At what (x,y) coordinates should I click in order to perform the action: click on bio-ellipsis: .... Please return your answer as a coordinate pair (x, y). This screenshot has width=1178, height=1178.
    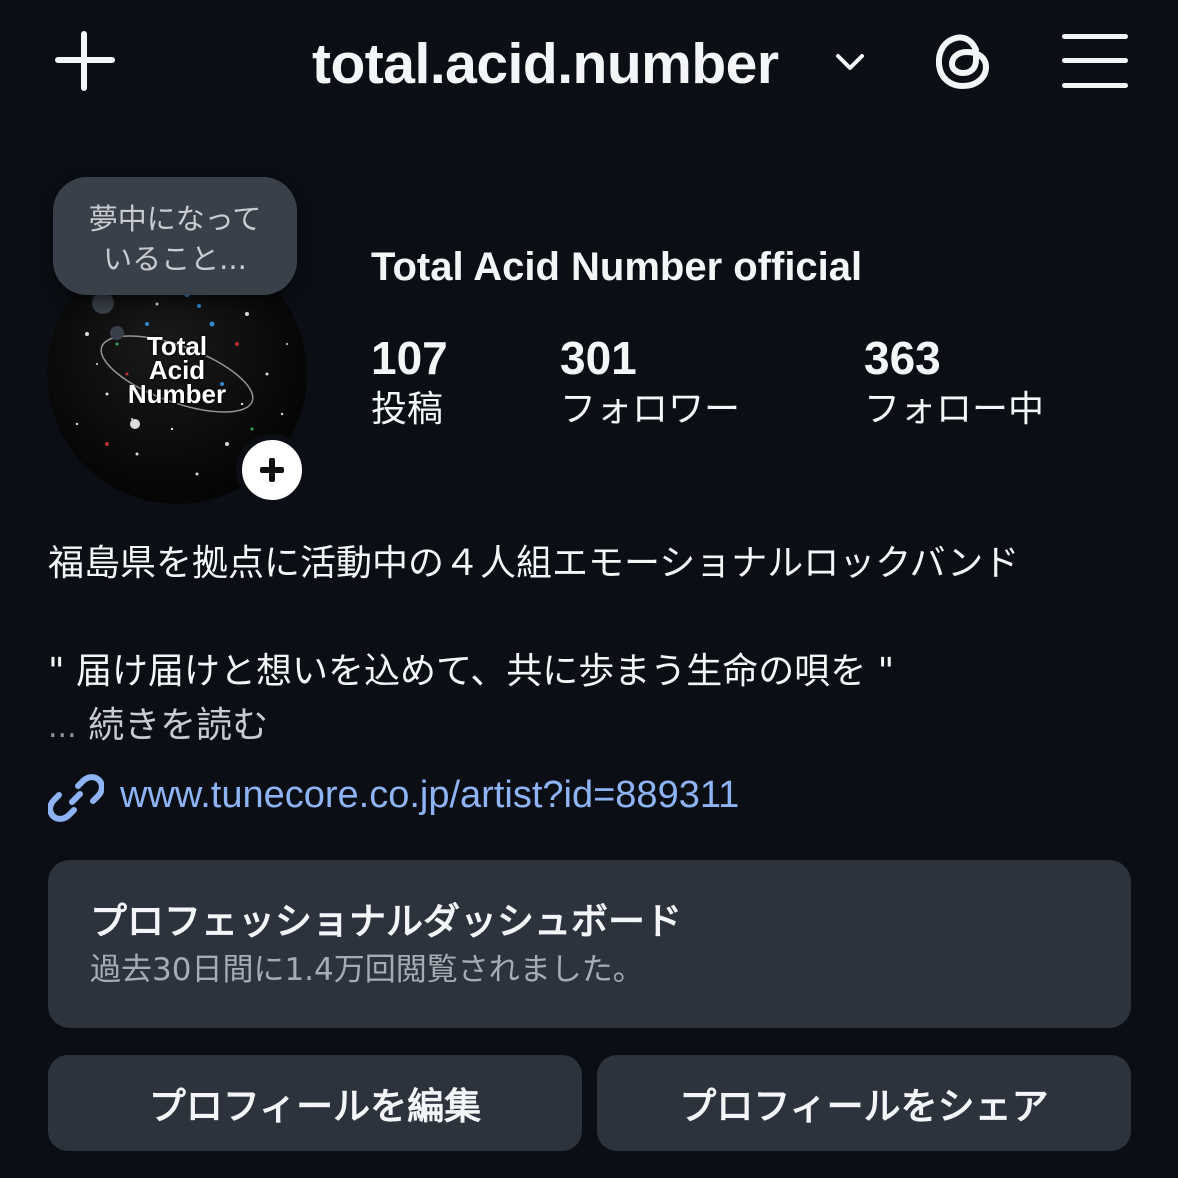
    Looking at the image, I should click on (62, 727).